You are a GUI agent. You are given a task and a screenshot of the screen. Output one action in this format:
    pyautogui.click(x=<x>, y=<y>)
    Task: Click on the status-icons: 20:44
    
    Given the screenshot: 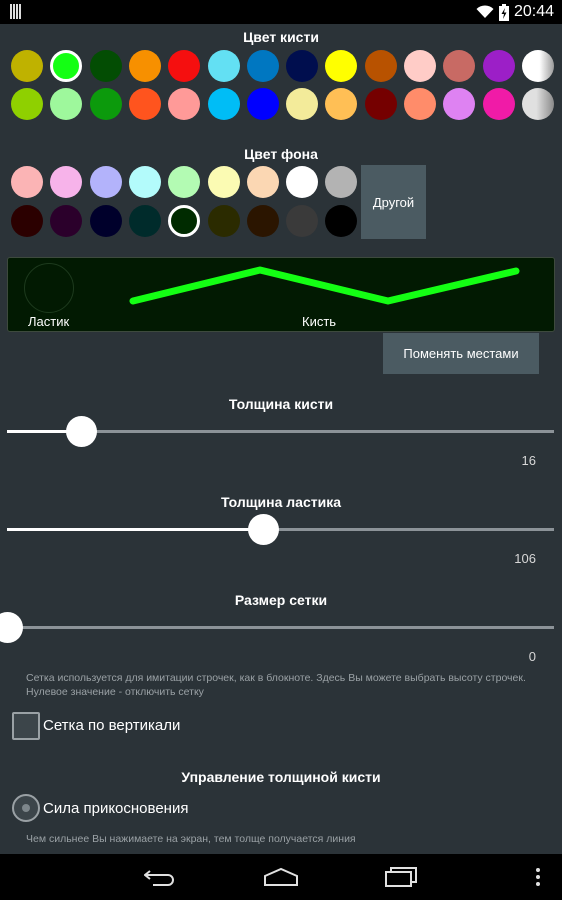 What is the action you would take?
    pyautogui.click(x=515, y=12)
    